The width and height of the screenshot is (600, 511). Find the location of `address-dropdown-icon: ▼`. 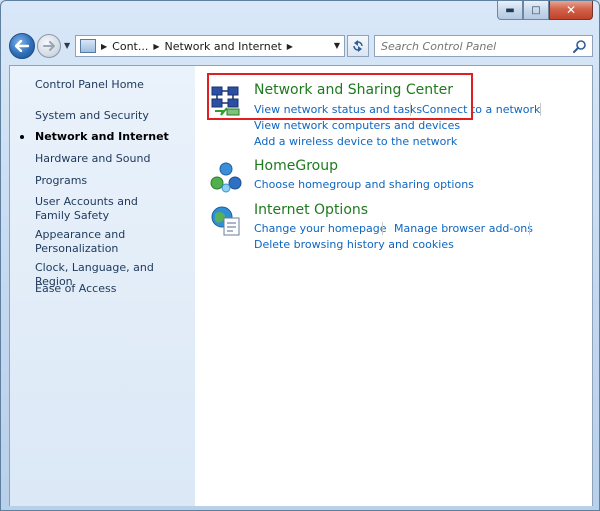

address-dropdown-icon: ▼ is located at coordinates (337, 45).